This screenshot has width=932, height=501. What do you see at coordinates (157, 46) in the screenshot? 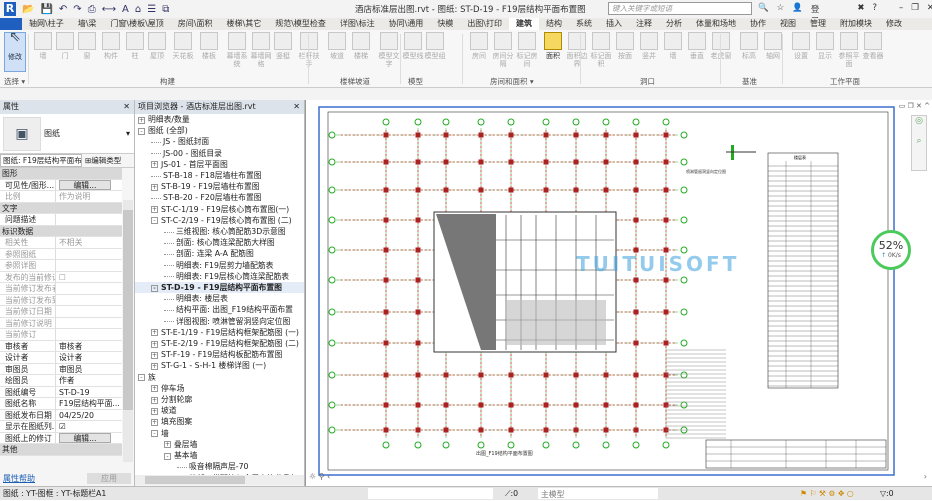
I see `tool-button-6: 屋顶` at bounding box center [157, 46].